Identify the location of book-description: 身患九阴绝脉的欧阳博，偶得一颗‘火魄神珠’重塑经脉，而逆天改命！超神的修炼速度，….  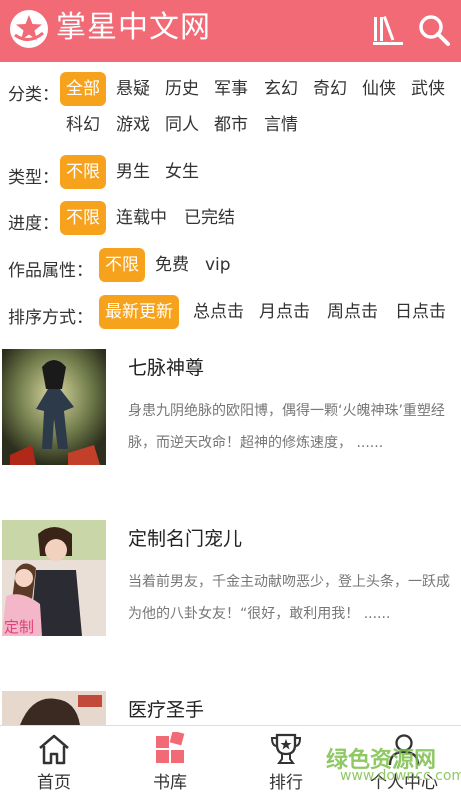
(286, 427).